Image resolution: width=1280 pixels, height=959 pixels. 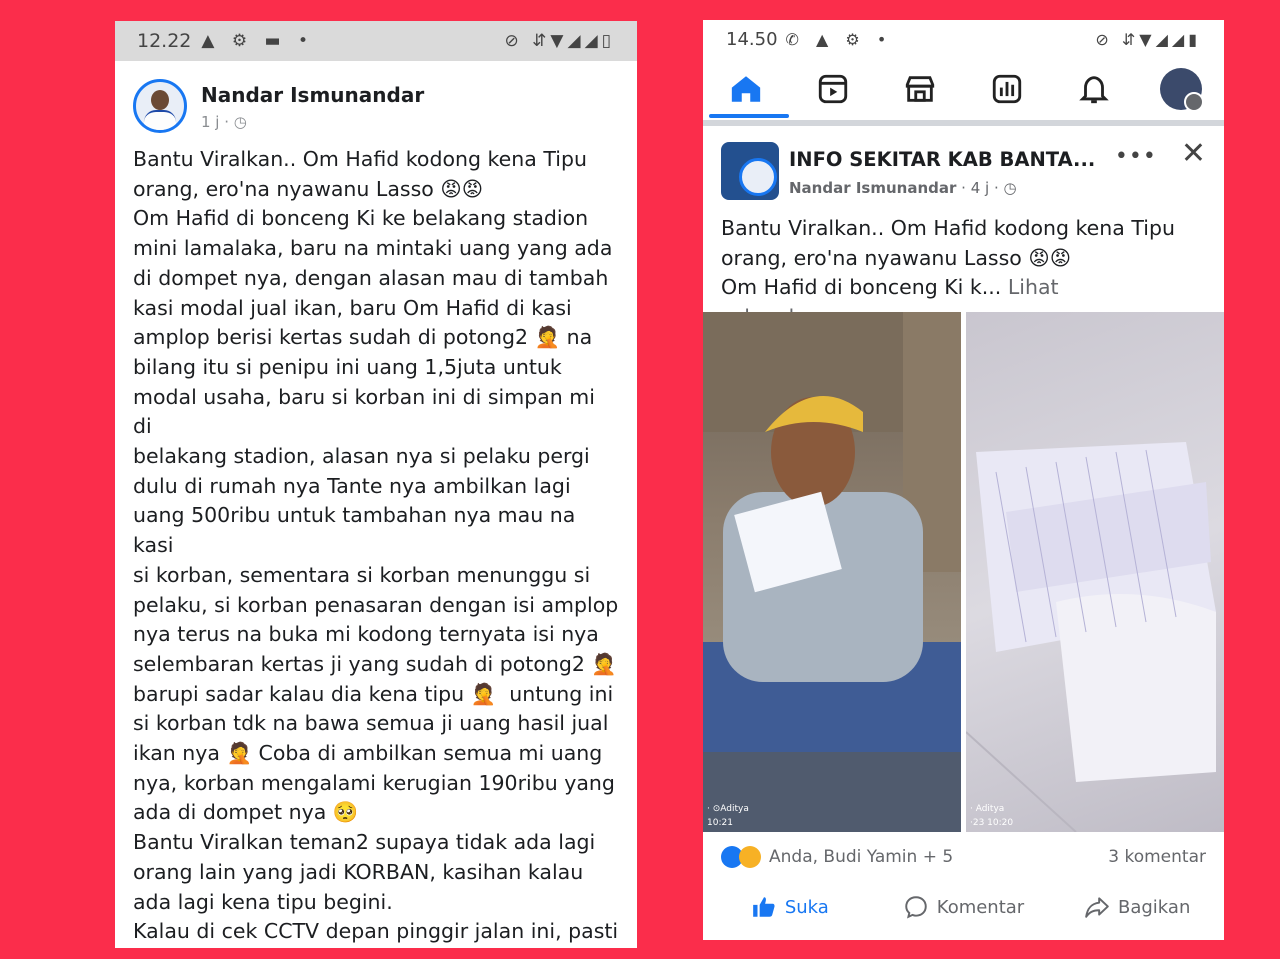 I want to click on nav-home, so click(x=746, y=89).